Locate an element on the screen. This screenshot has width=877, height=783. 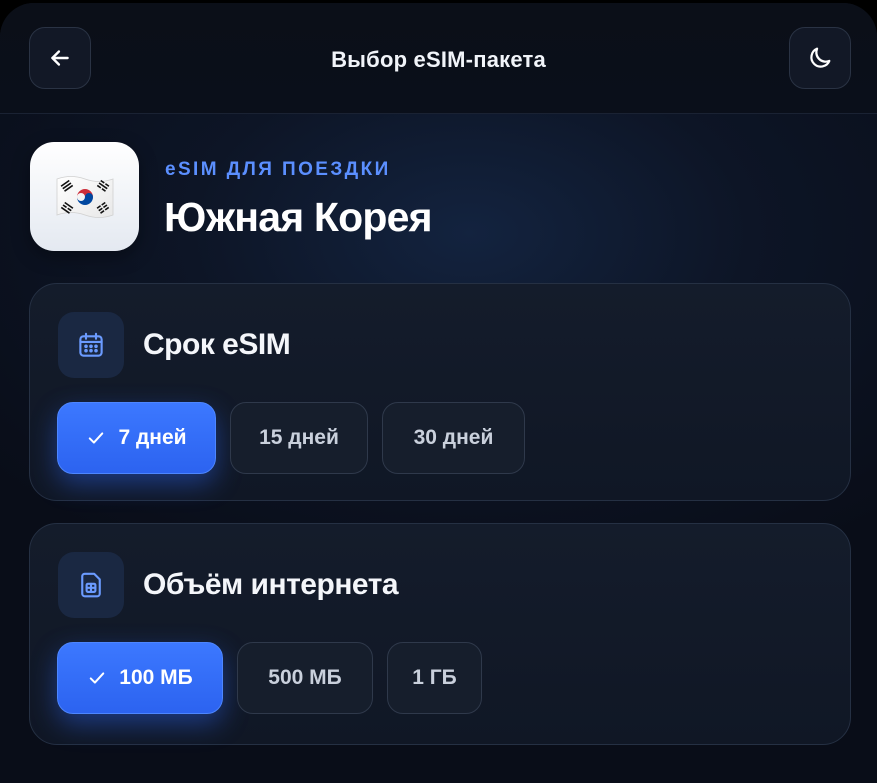
top-bar: Выбор eSIM-пакета is located at coordinates (438, 58).